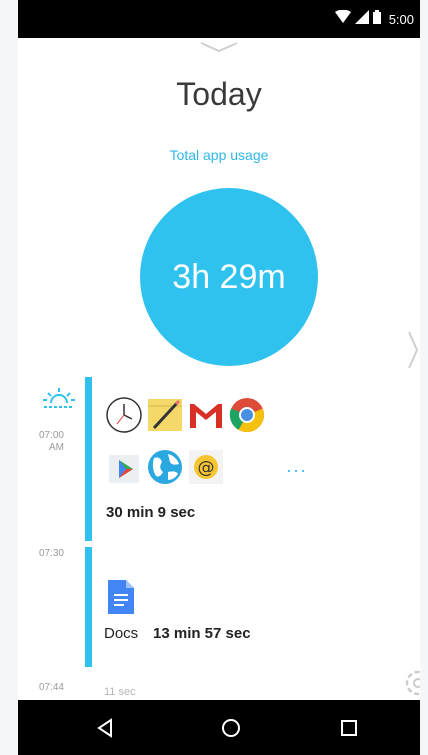 This screenshot has height=755, width=428. Describe the element at coordinates (9, 377) in the screenshot. I see `left-edge` at that location.